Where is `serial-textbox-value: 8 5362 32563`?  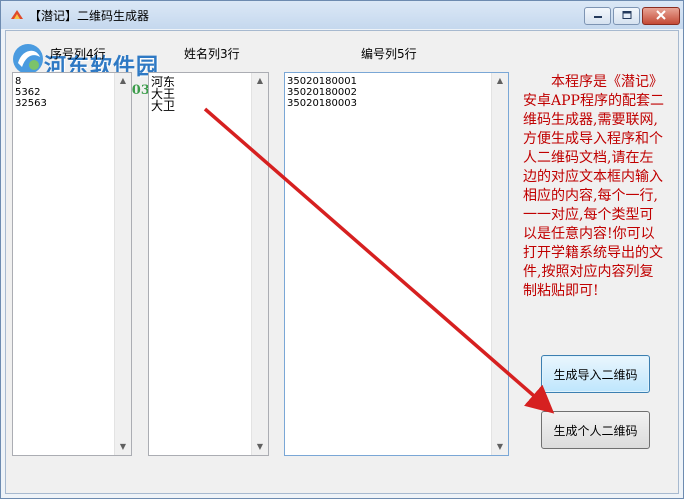
serial-textbox-value: 8 5362 32563 is located at coordinates (31, 92).